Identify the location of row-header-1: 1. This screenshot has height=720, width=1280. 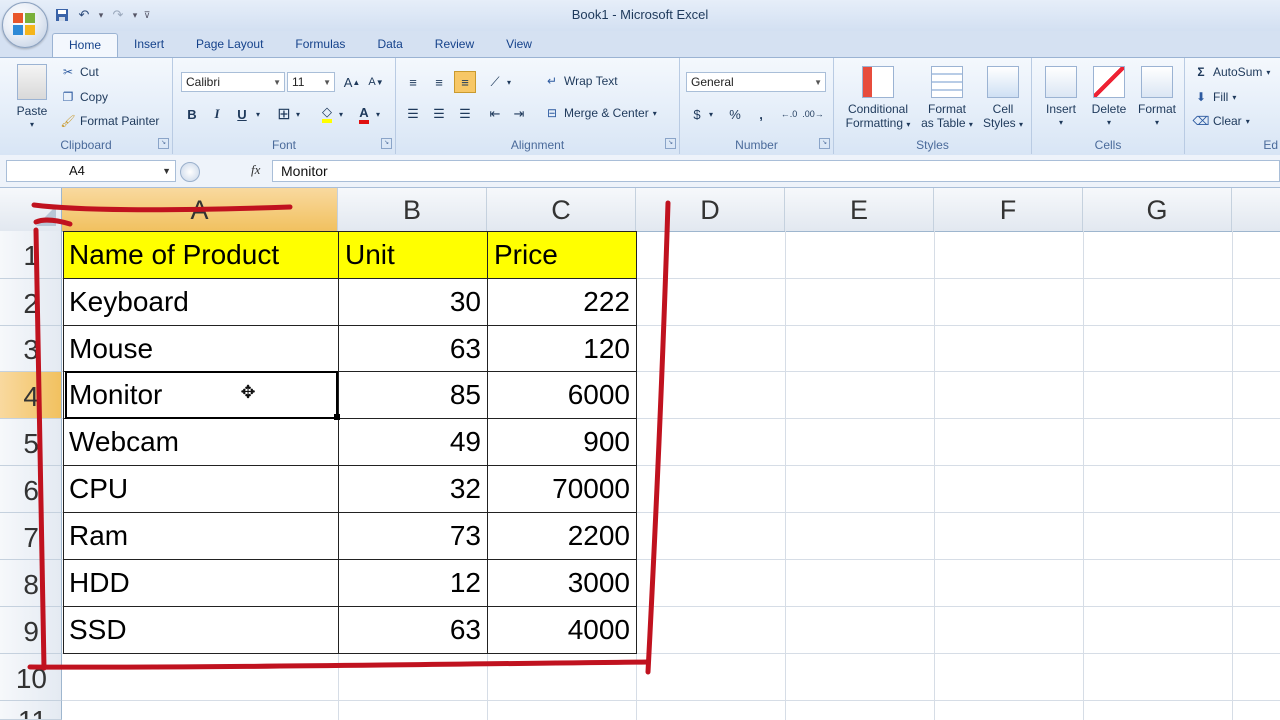
(31, 255).